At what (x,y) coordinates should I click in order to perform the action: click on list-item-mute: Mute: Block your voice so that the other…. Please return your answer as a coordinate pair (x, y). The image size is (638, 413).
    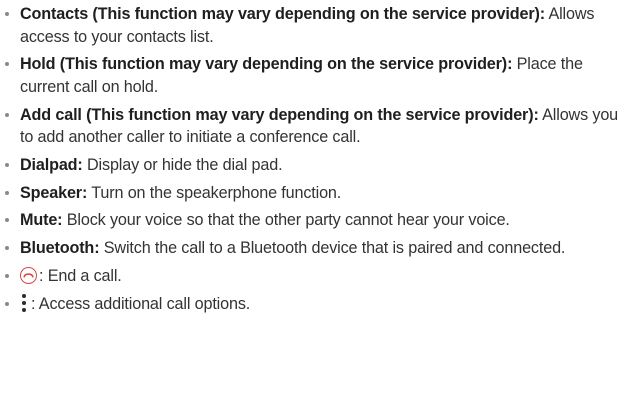
    Looking at the image, I should click on (319, 220).